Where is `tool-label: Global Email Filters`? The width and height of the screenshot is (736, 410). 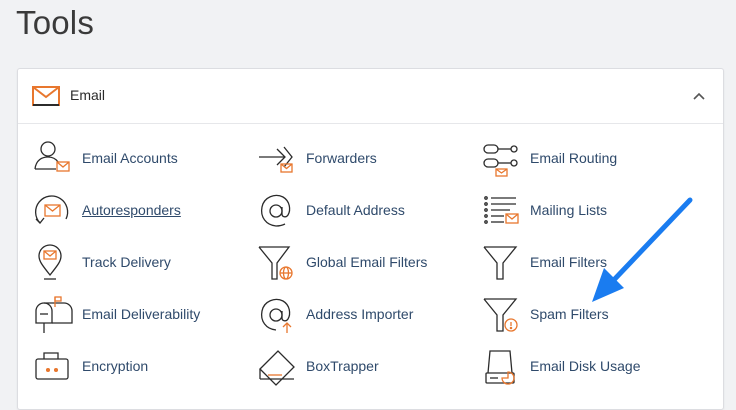
tool-label: Global Email Filters is located at coordinates (366, 262).